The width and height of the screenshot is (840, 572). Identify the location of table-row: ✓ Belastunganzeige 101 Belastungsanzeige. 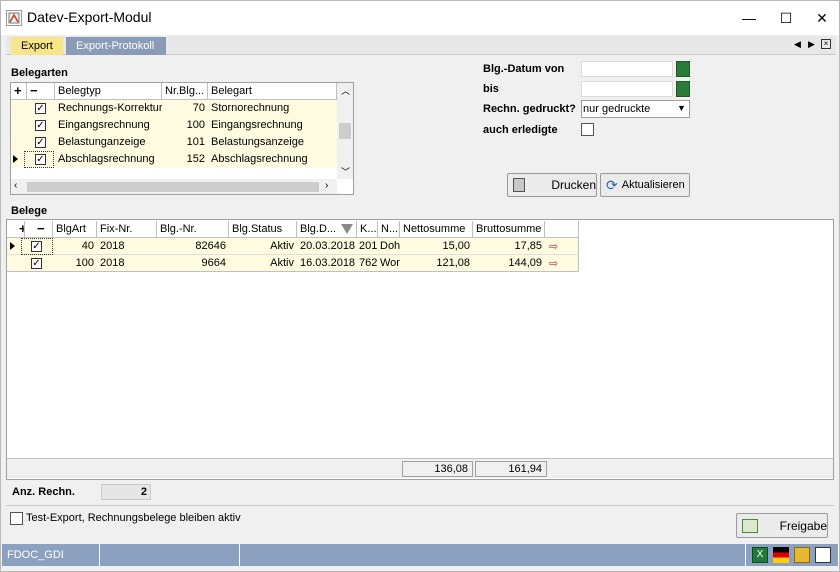
(174, 142).